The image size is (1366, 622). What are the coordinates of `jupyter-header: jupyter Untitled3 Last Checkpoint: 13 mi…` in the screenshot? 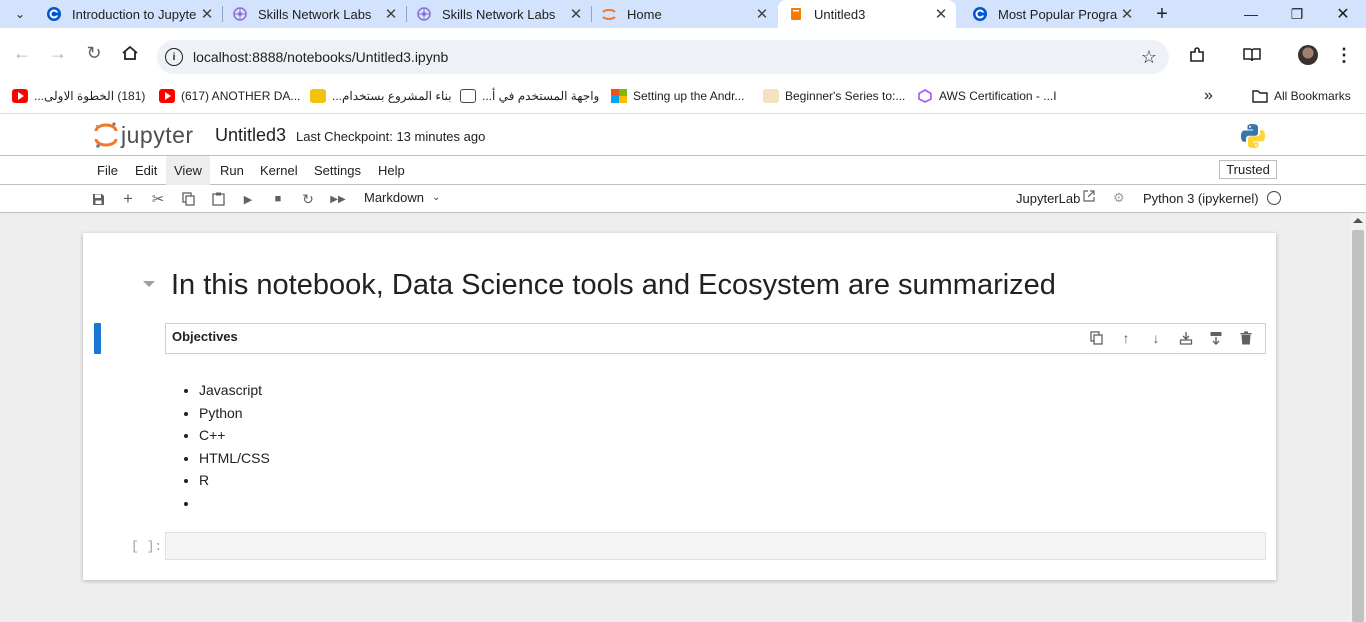 It's located at (683, 135).